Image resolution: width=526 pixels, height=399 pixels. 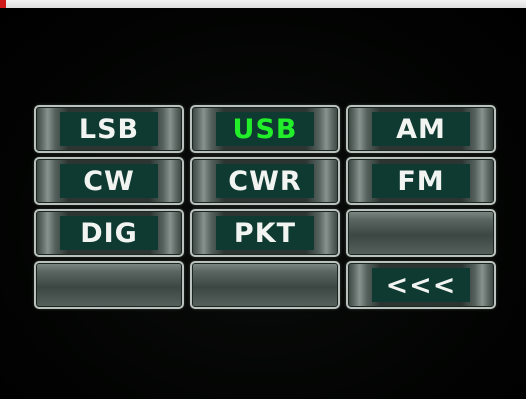 I want to click on button-face: DIG, so click(x=109, y=233).